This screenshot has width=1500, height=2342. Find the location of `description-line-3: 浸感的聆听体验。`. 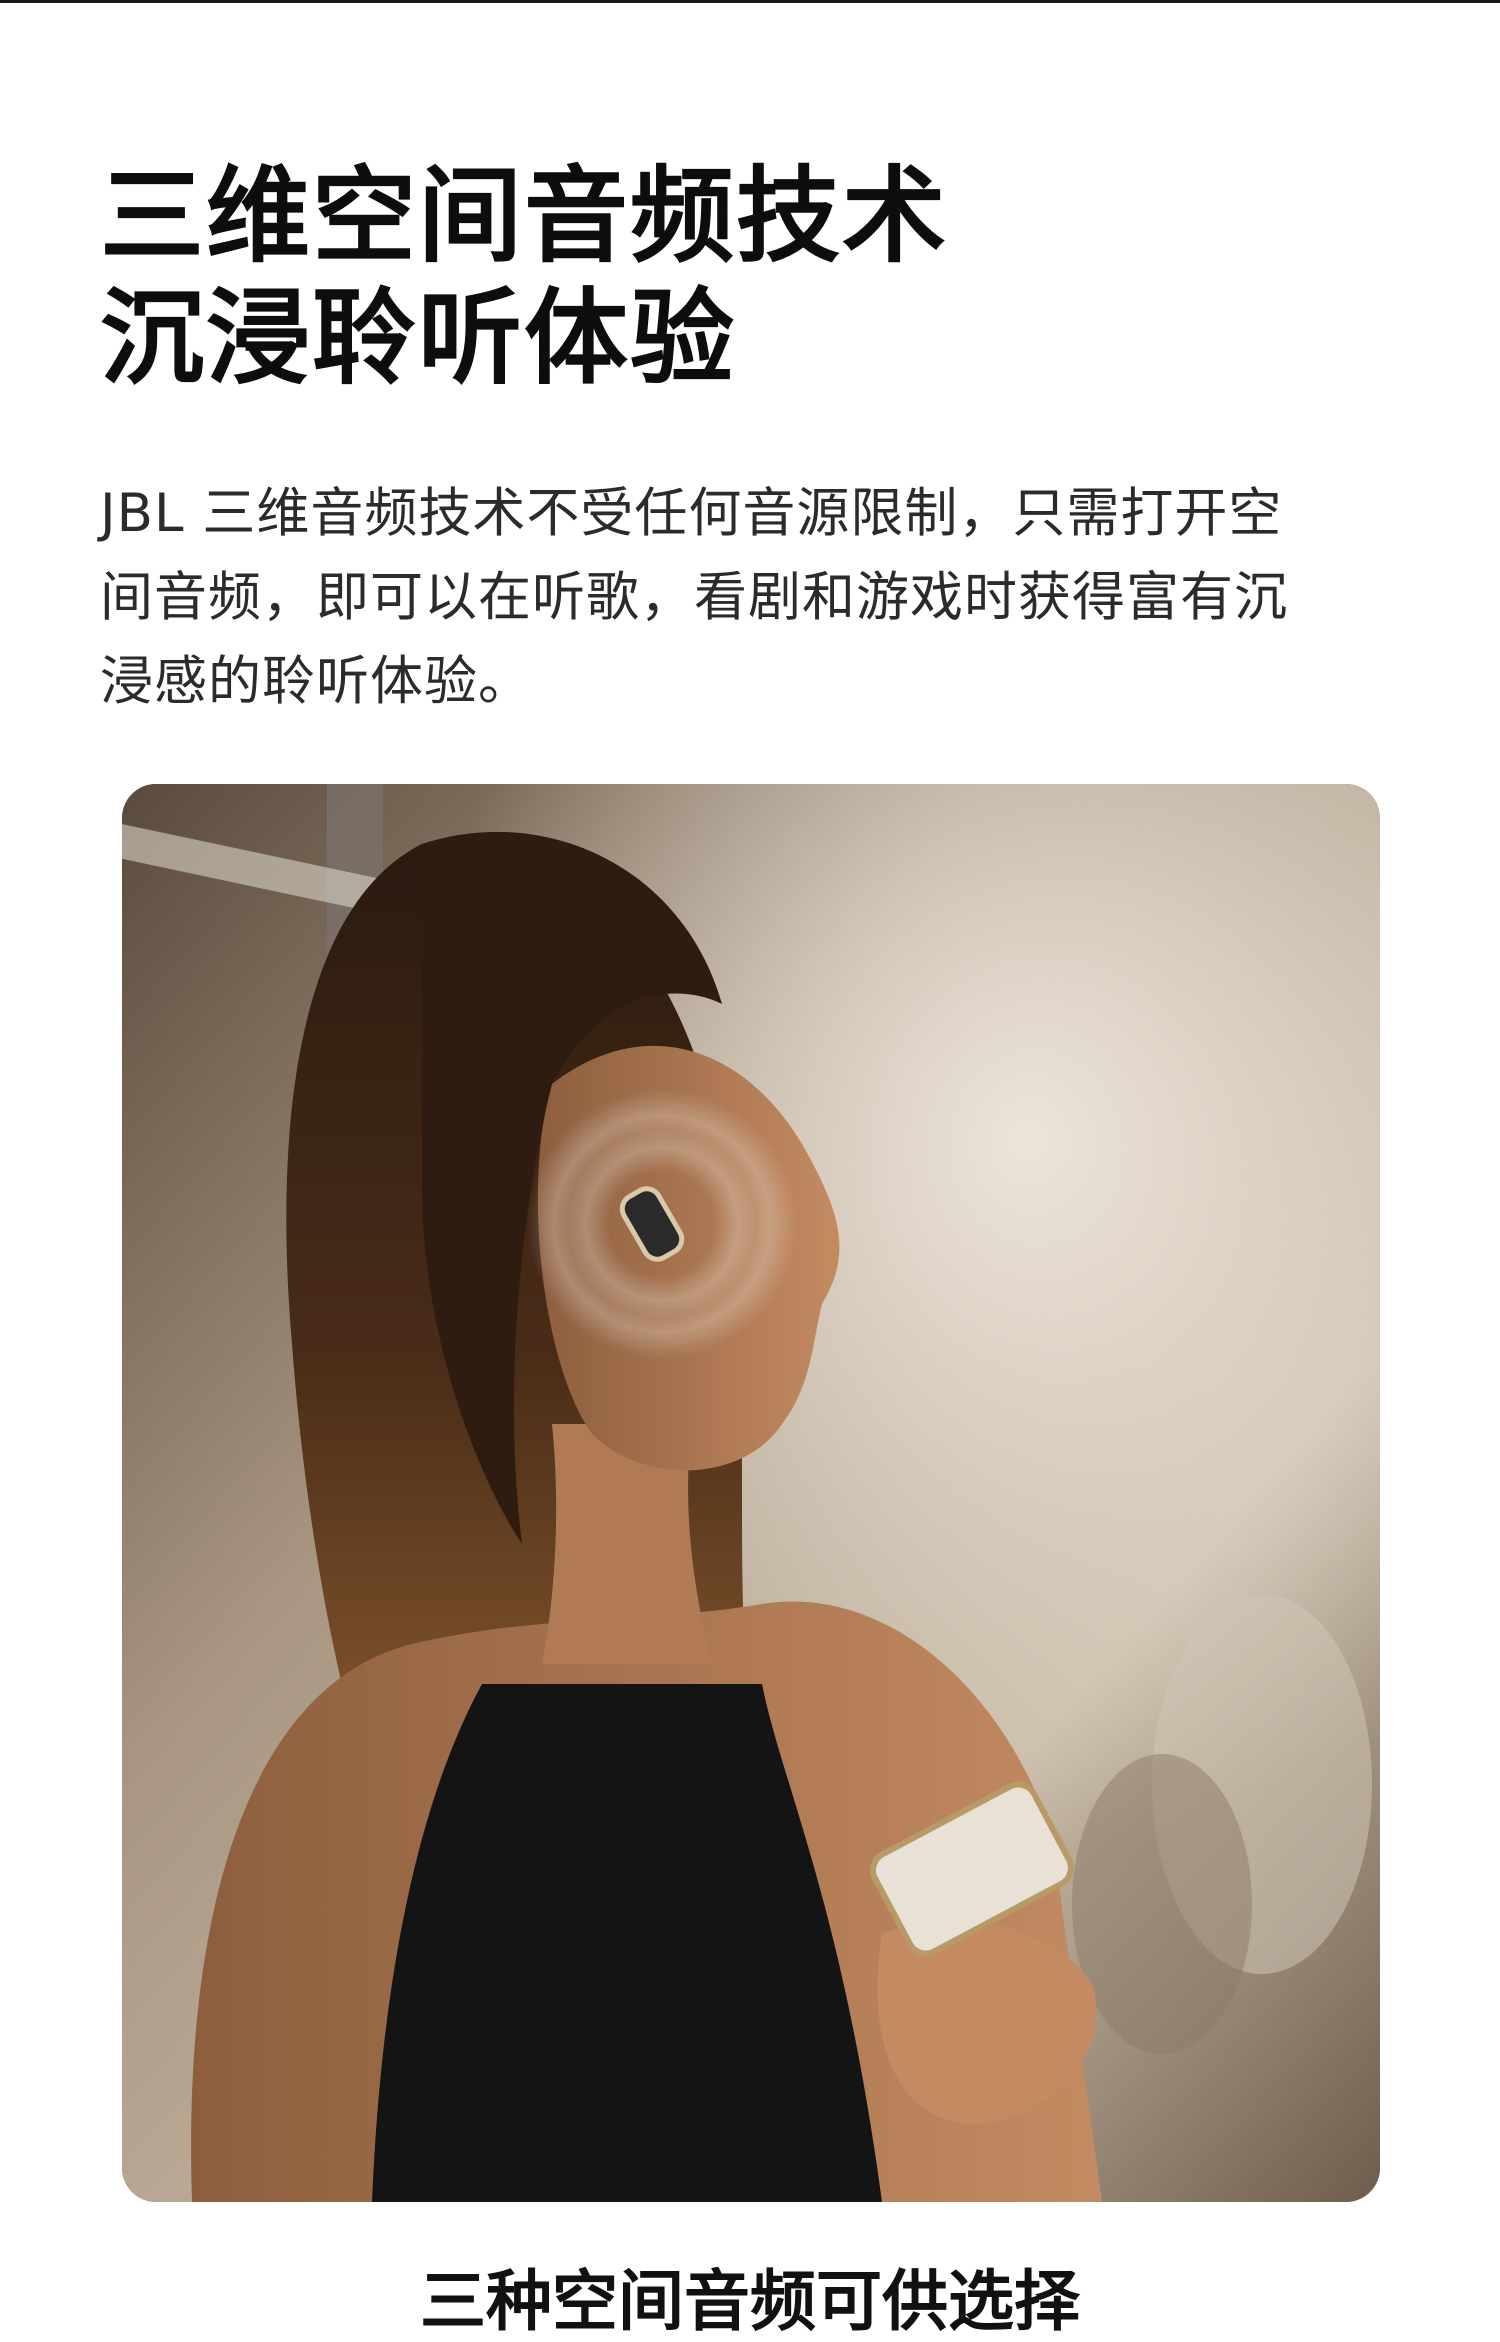

description-line-3: 浸感的聆听体验。 is located at coordinates (316, 681).